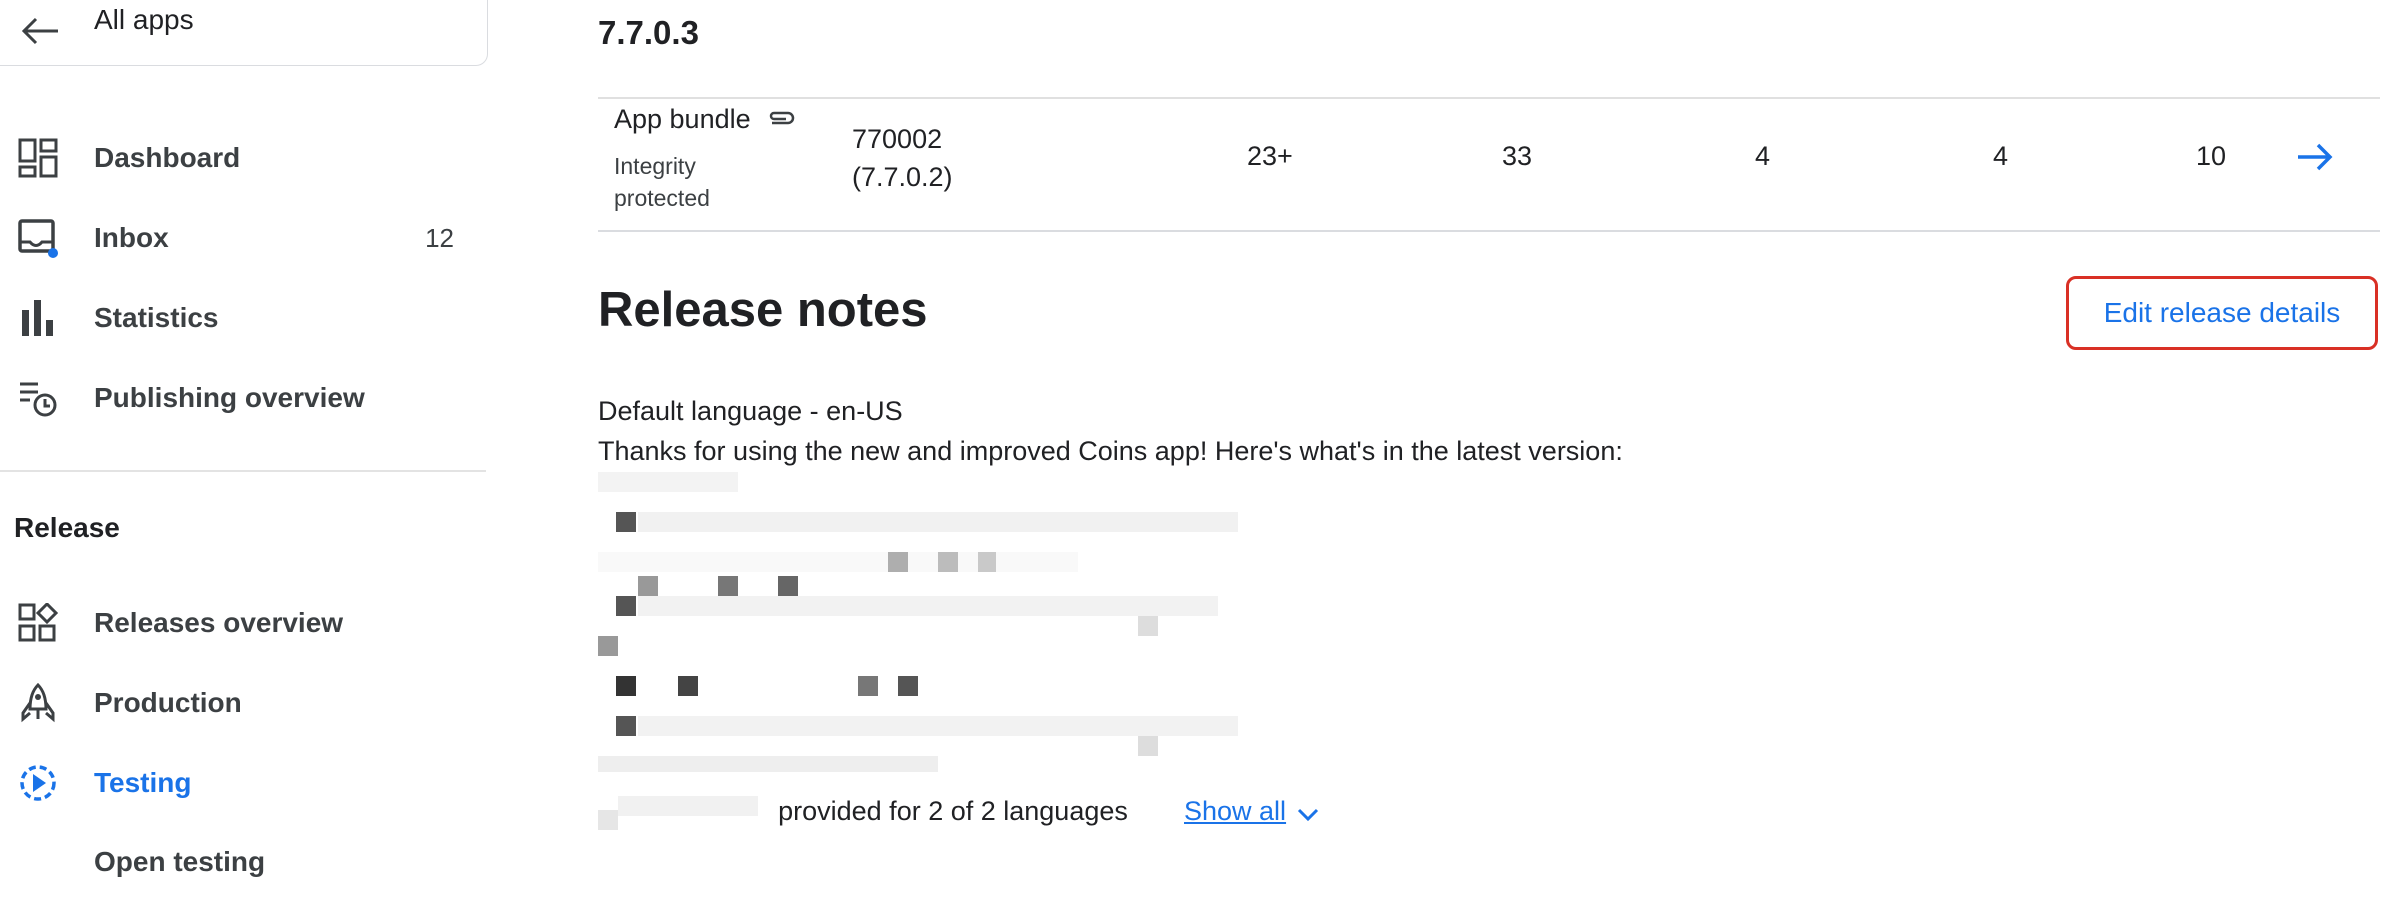  I want to click on release-notes-title: Release notes, so click(763, 310).